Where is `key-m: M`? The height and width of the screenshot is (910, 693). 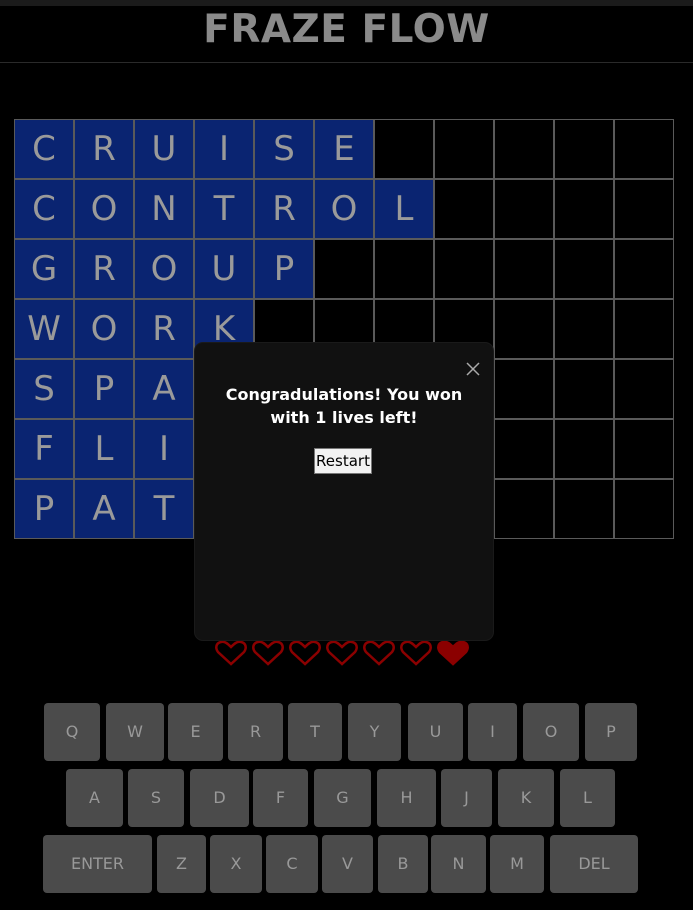
key-m: M is located at coordinates (517, 864).